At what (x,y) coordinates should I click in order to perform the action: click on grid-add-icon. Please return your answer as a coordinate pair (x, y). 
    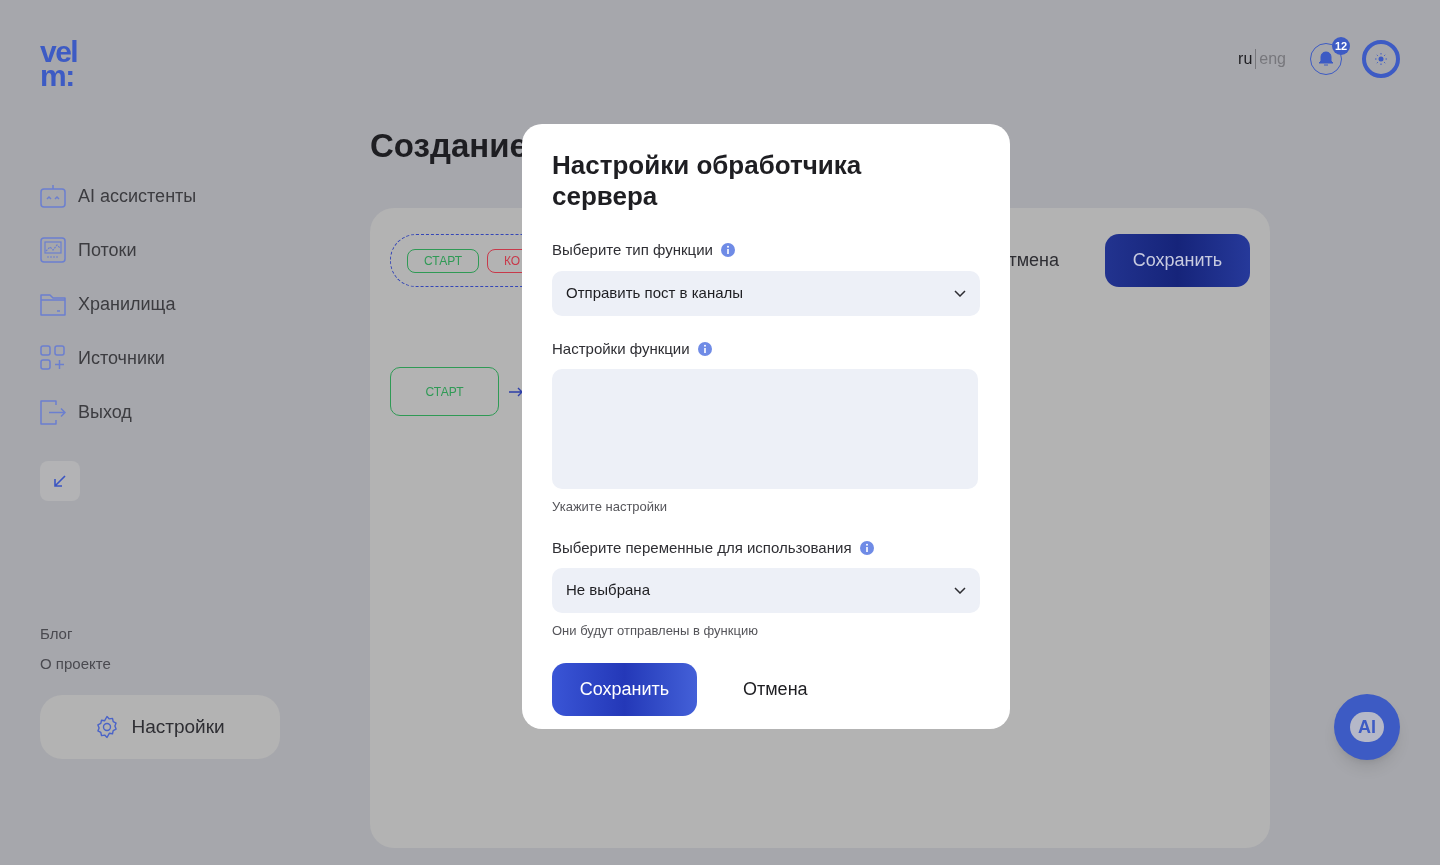
    Looking at the image, I should click on (53, 358).